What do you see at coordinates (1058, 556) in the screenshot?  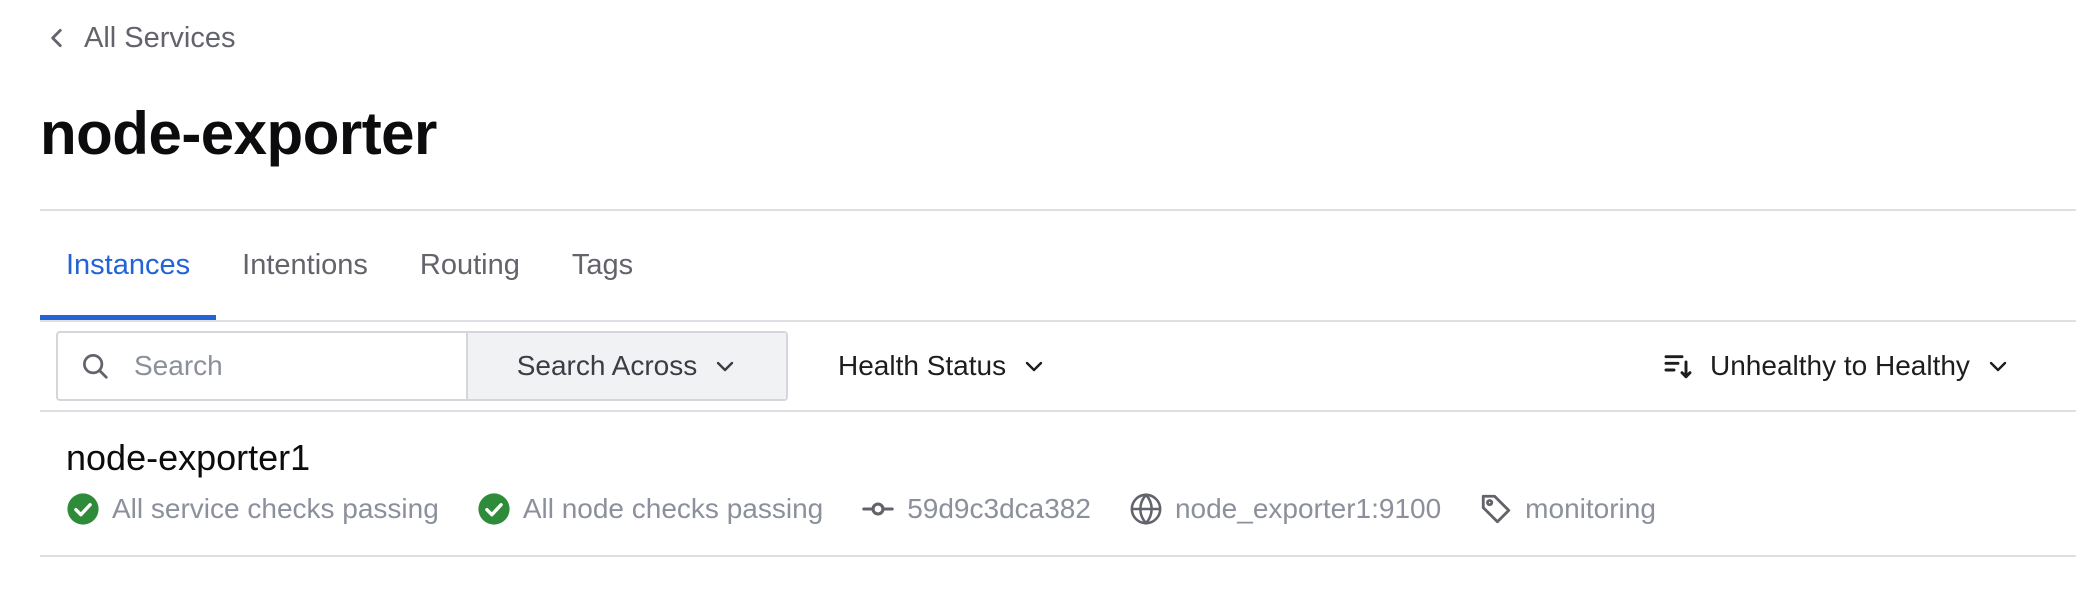 I see `instance-divider` at bounding box center [1058, 556].